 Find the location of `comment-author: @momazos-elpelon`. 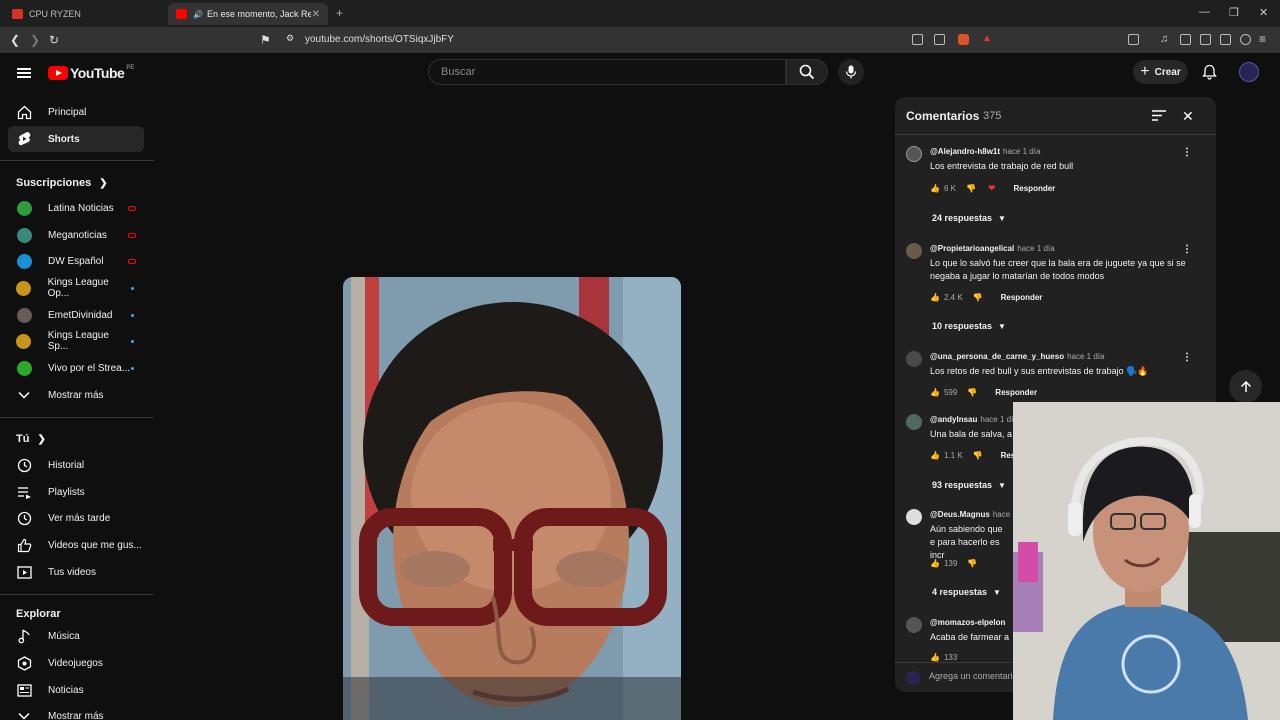

comment-author: @momazos-elpelon is located at coordinates (967, 622).